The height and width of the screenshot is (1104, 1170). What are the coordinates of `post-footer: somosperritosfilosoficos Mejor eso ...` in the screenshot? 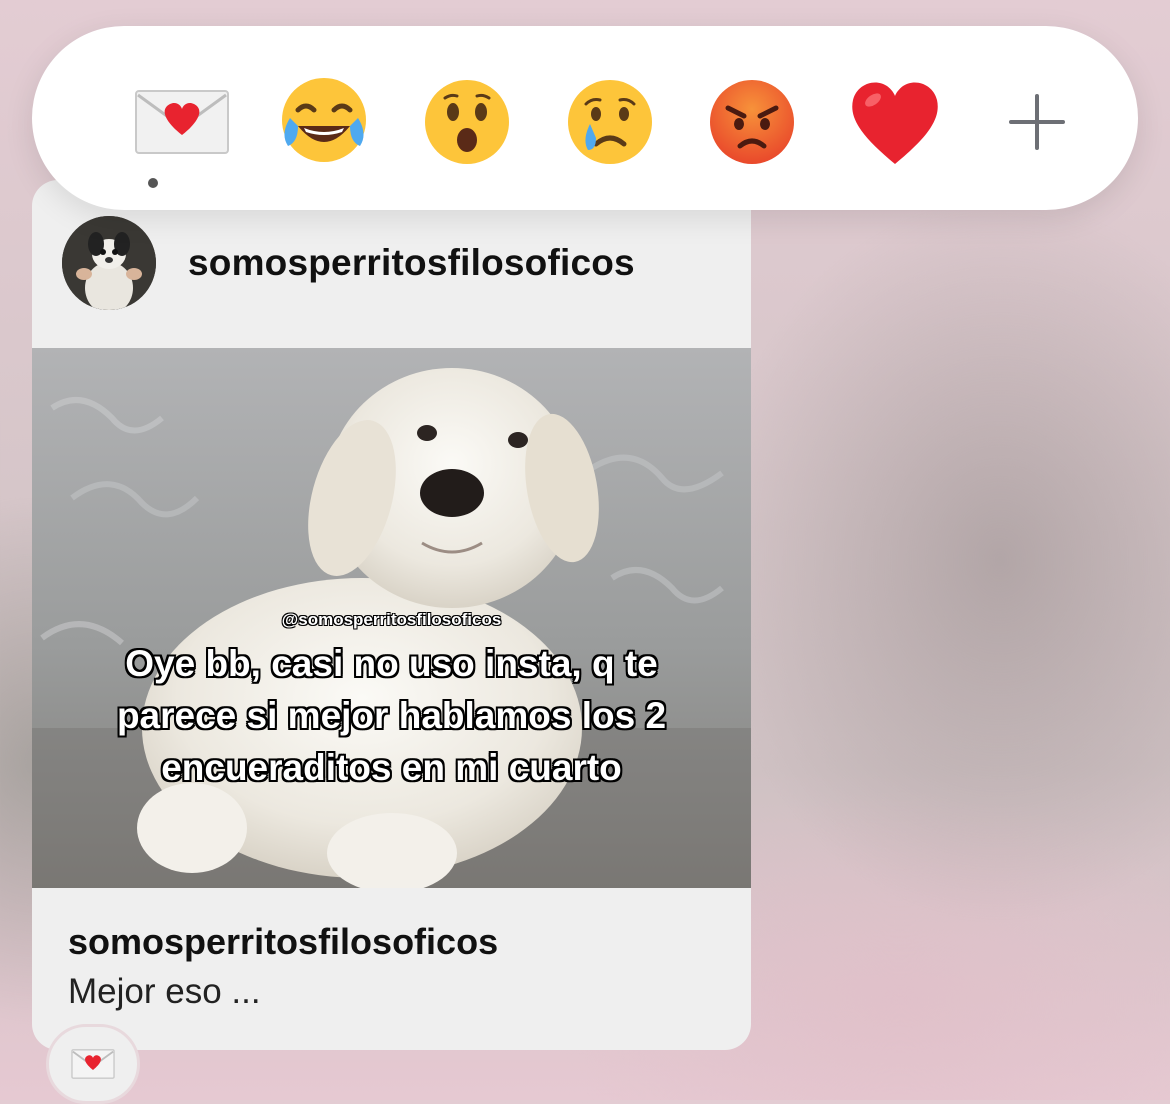 It's located at (398, 968).